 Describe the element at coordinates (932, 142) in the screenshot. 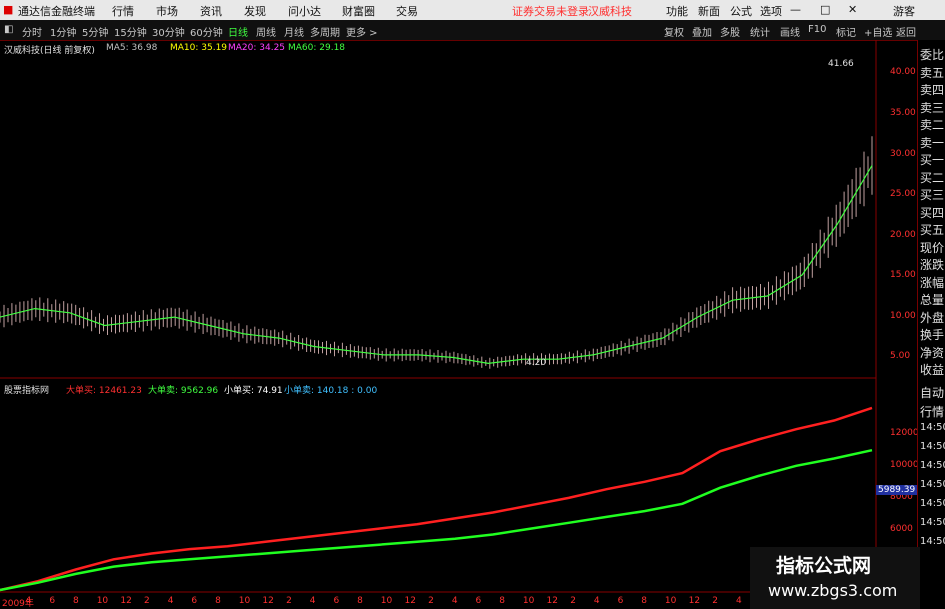

I see `quote-item: 卖一` at that location.